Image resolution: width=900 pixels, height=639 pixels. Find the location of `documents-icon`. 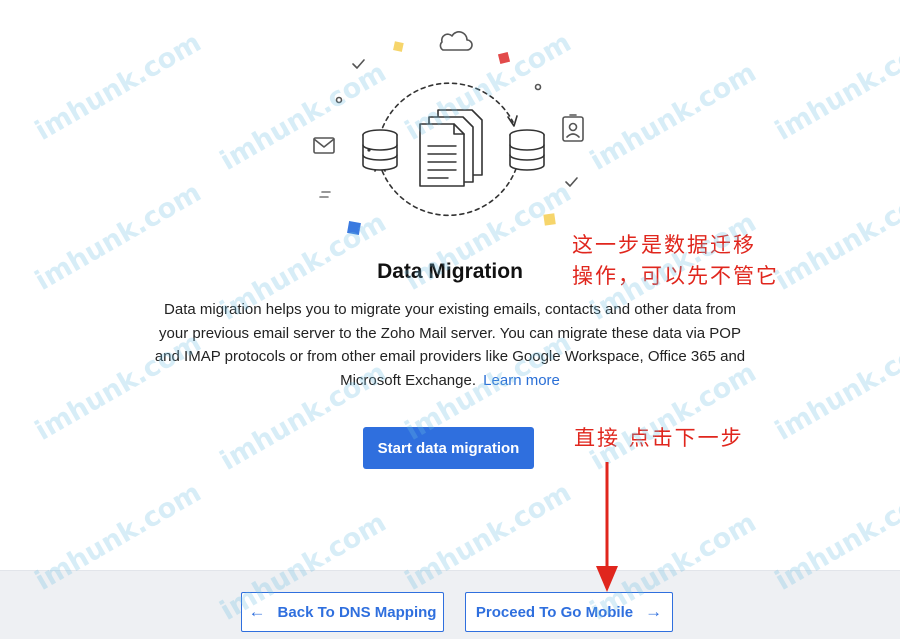

documents-icon is located at coordinates (451, 148).